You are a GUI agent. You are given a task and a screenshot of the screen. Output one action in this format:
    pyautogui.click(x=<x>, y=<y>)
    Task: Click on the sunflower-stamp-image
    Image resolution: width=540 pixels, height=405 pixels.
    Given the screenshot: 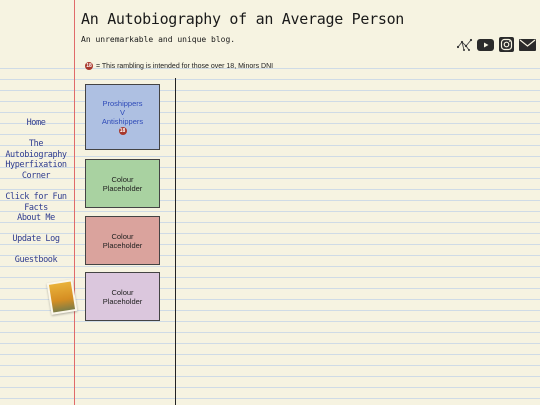 What is the action you would take?
    pyautogui.click(x=62, y=297)
    